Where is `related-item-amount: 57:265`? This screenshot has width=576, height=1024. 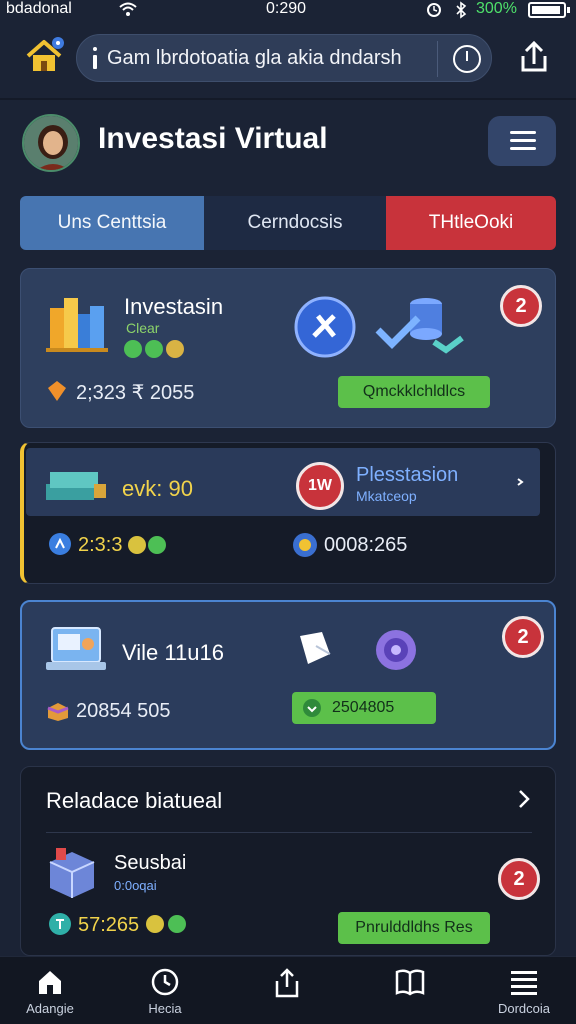
related-item-amount: 57:265 is located at coordinates (109, 925).